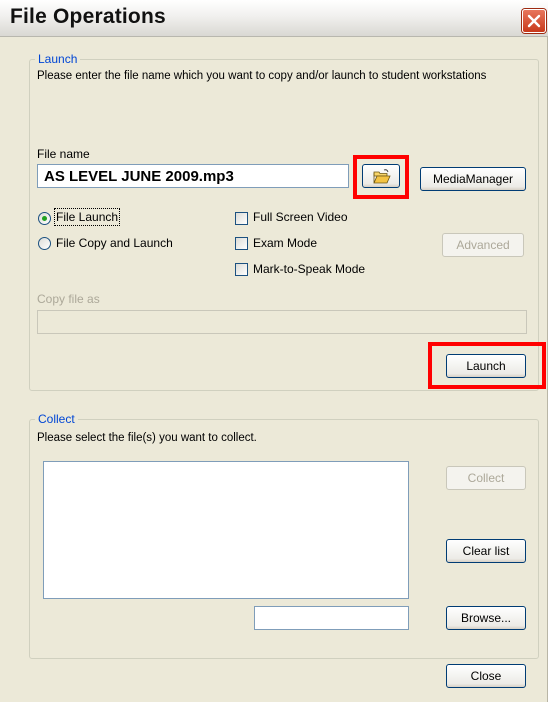 This screenshot has width=552, height=702. I want to click on close-button: Close, so click(486, 676).